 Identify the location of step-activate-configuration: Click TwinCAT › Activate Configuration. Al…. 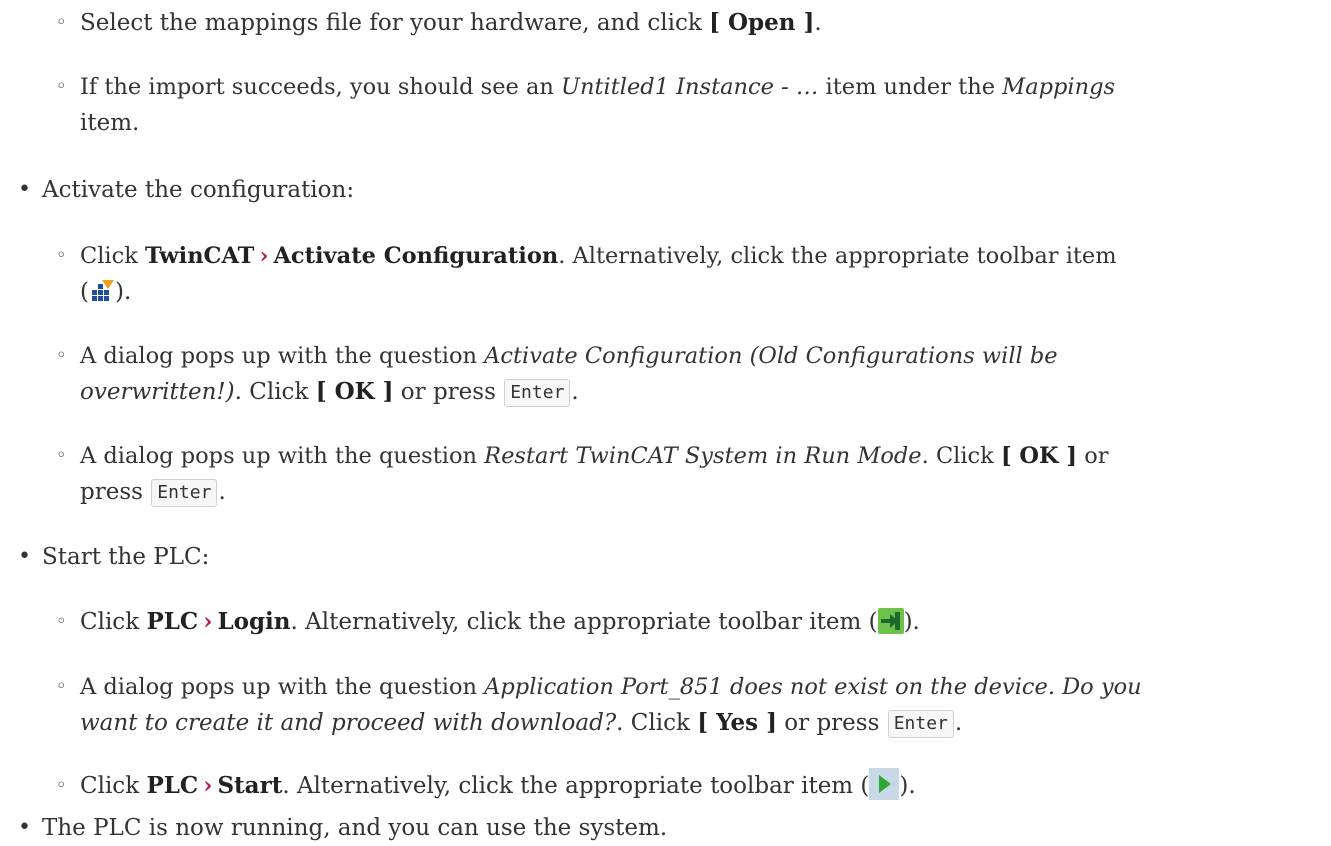
(598, 256).